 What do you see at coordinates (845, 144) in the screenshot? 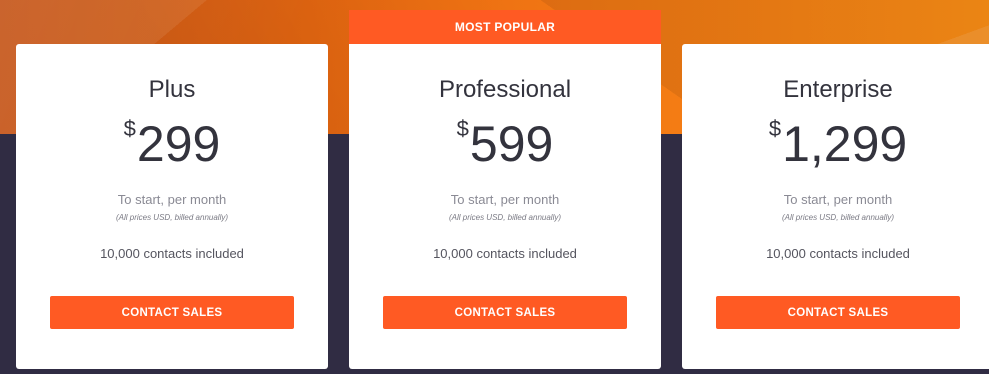
I see `price-amount: 1,299` at bounding box center [845, 144].